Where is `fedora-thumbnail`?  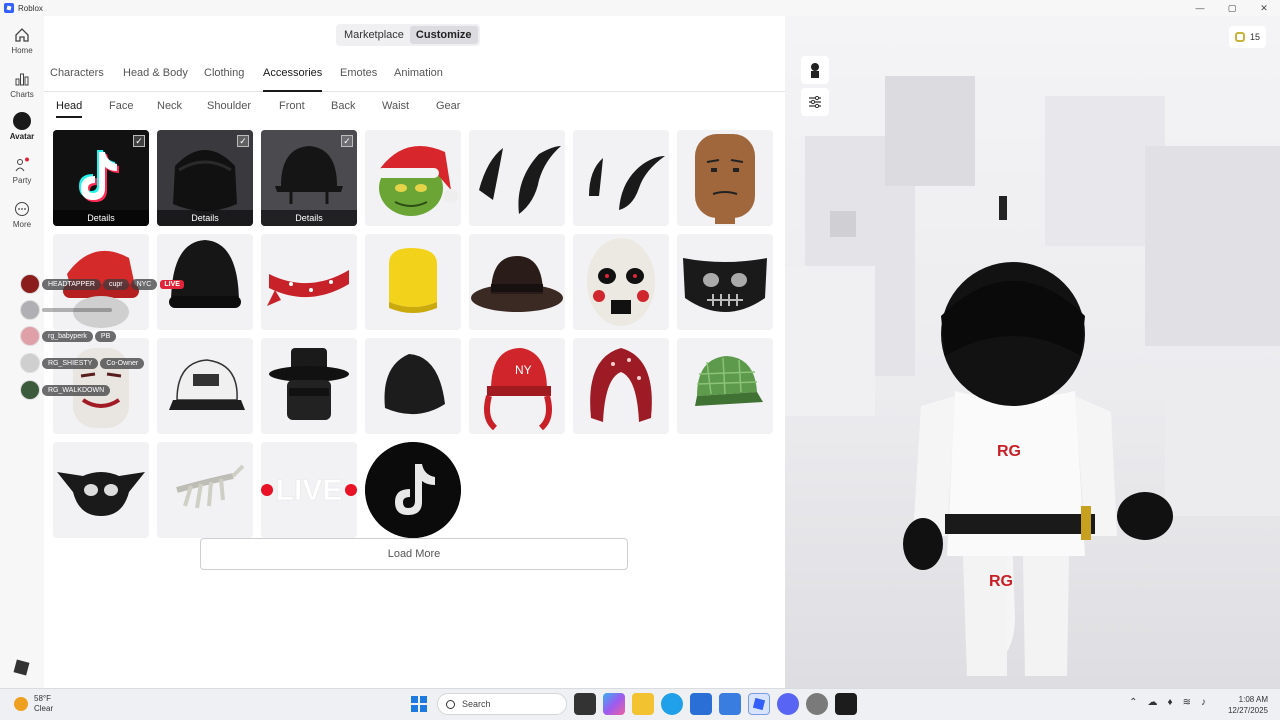 fedora-thumbnail is located at coordinates (517, 284).